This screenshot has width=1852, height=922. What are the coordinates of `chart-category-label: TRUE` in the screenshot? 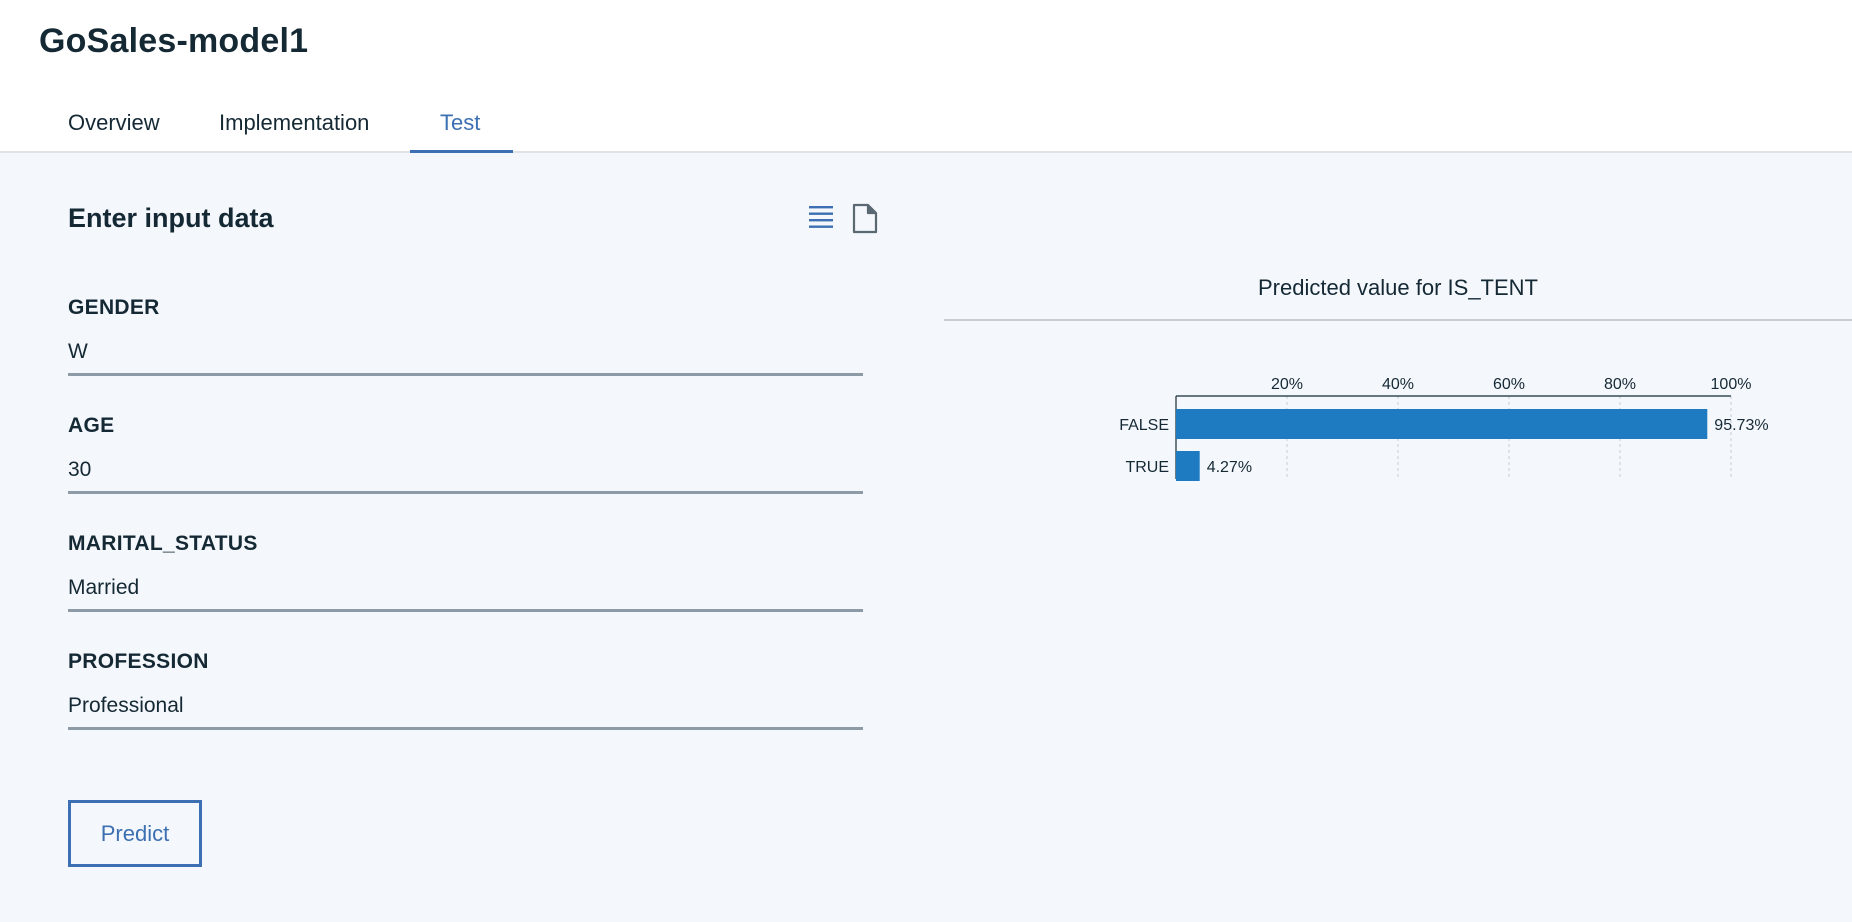 It's located at (1147, 467).